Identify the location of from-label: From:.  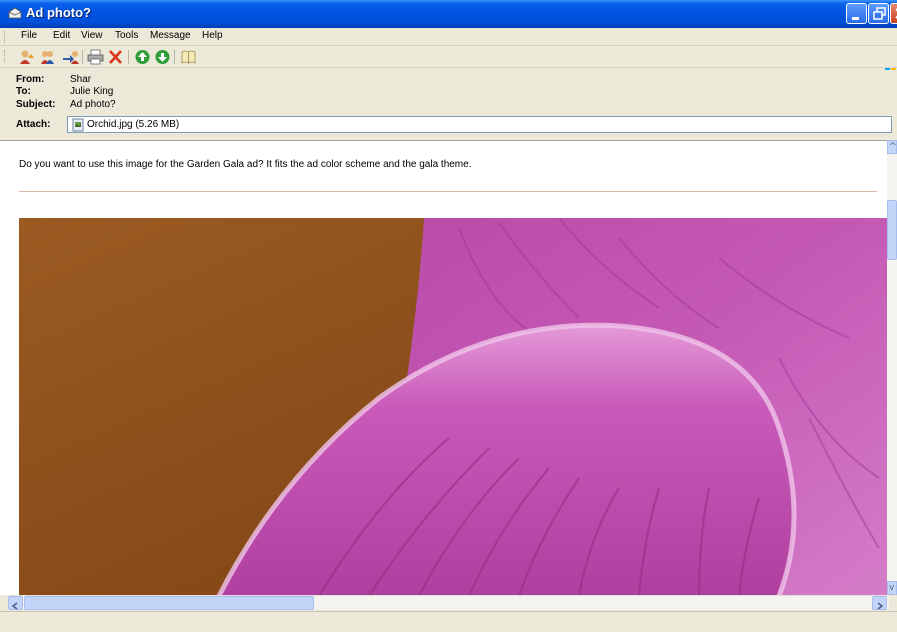
(30, 79).